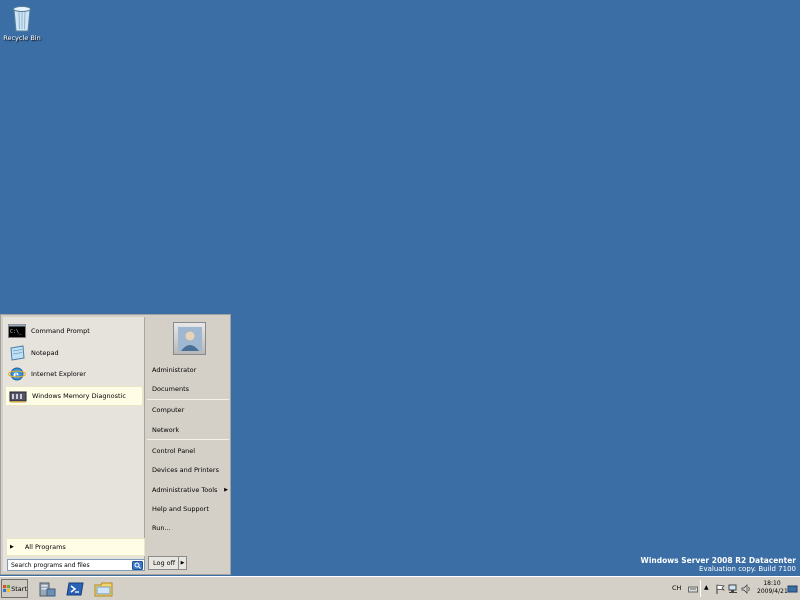 The width and height of the screenshot is (800, 600). I want to click on internet-explorer-icon: e, so click(17, 374).